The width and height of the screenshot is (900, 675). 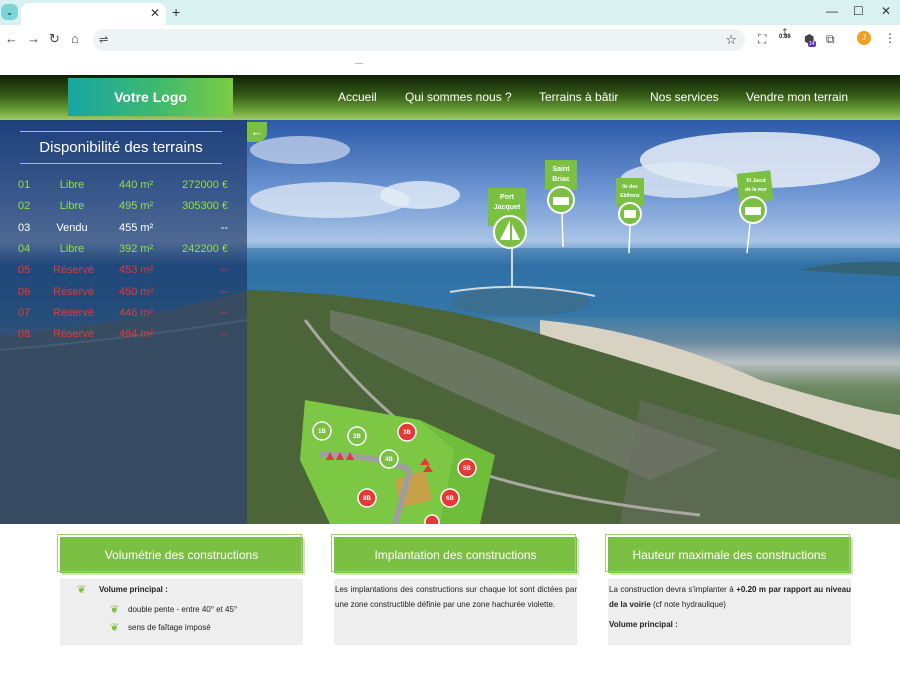 I want to click on screenshot-icon: ⛶, so click(x=762, y=39).